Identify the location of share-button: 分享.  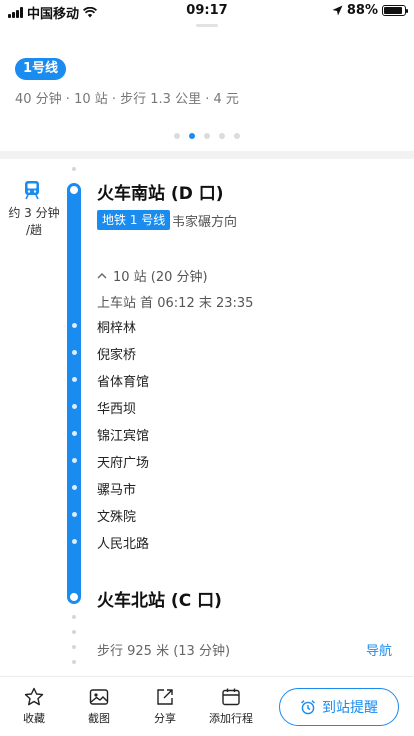
(165, 706).